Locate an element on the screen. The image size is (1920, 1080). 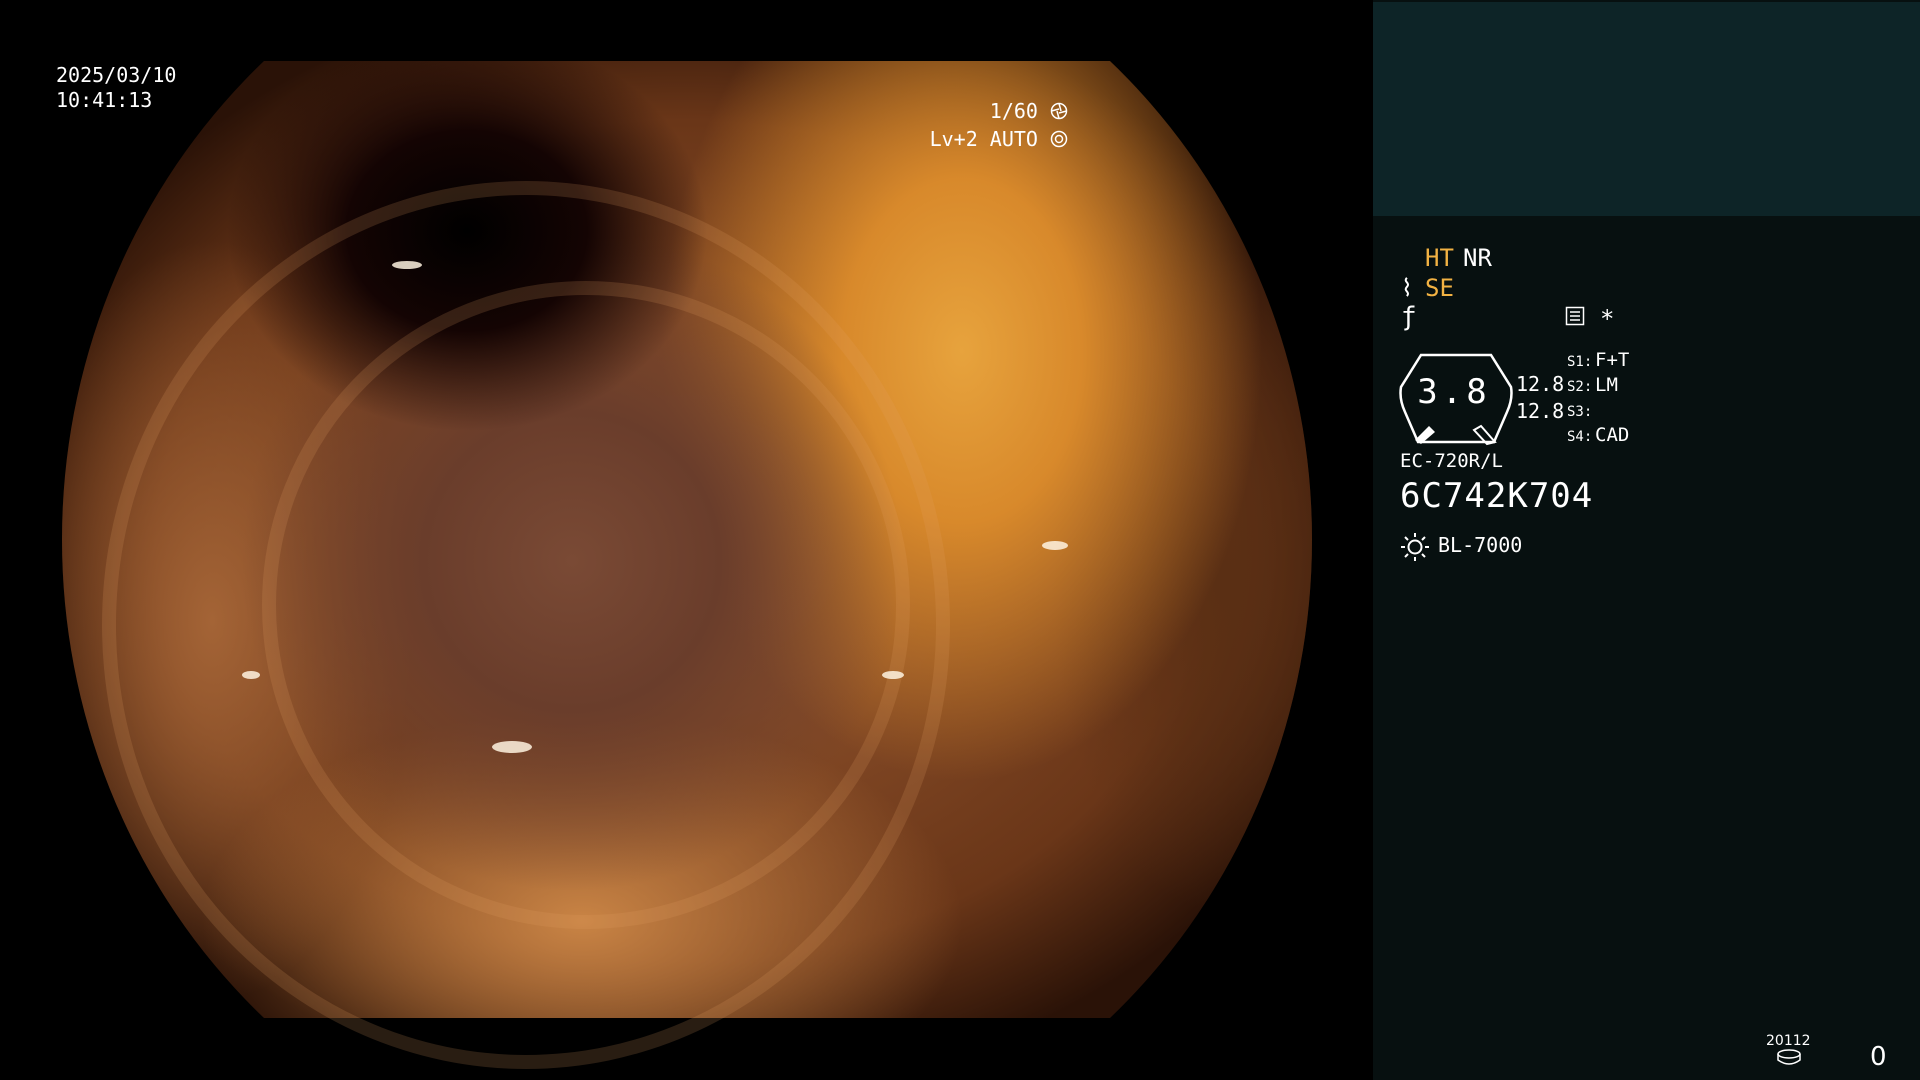
asterisk-mark: * is located at coordinates (1607, 319).